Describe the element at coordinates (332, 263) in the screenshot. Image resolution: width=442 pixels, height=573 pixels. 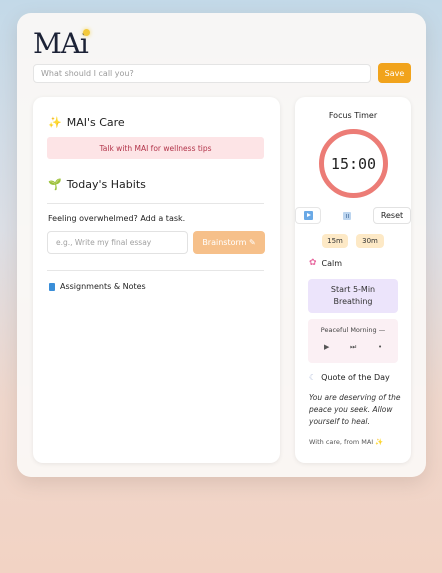
I see `calm-title: Calm` at that location.